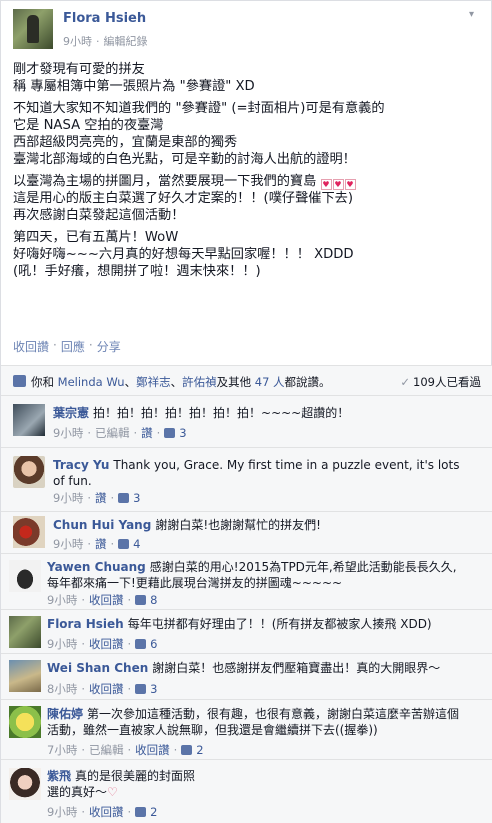 The width and height of the screenshot is (492, 823). I want to click on commenter-name: Chun Hui Yang, so click(102, 525).